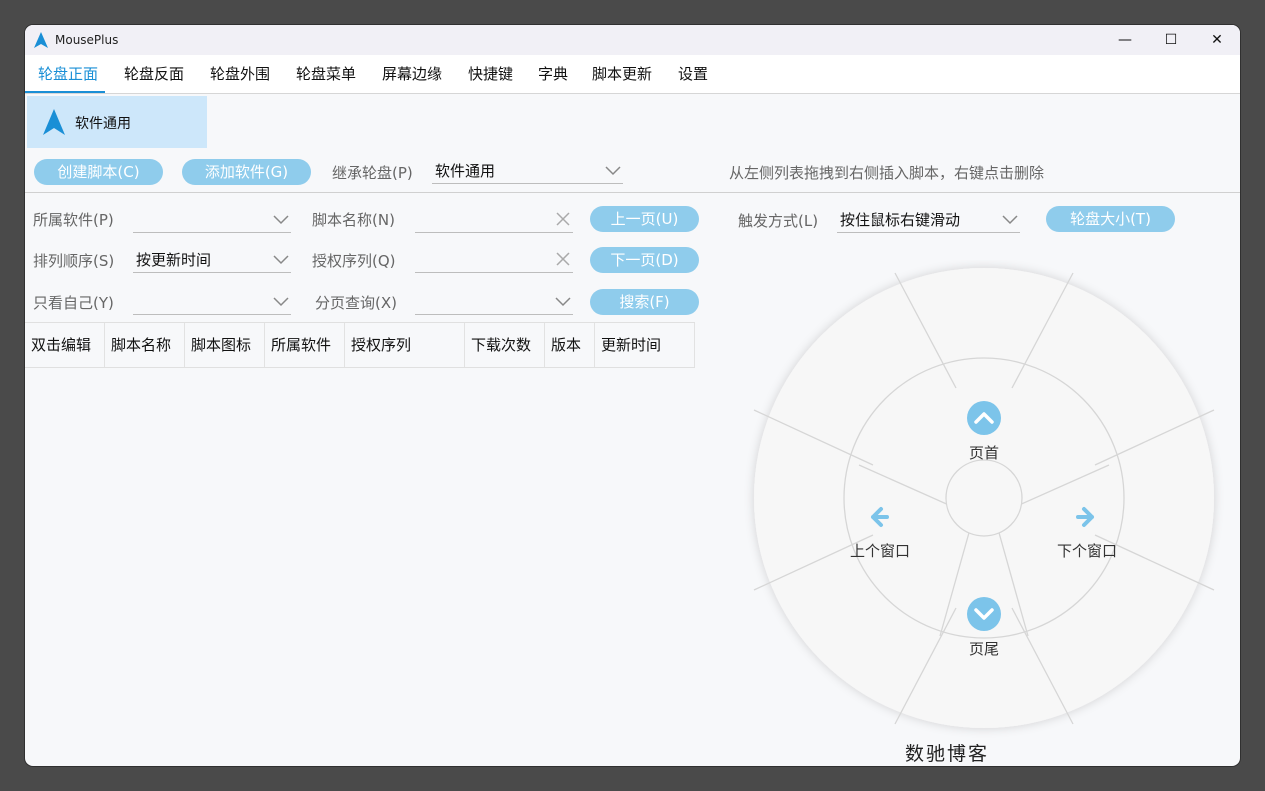  Describe the element at coordinates (570, 345) in the screenshot. I see `column-header-version: 版本` at that location.